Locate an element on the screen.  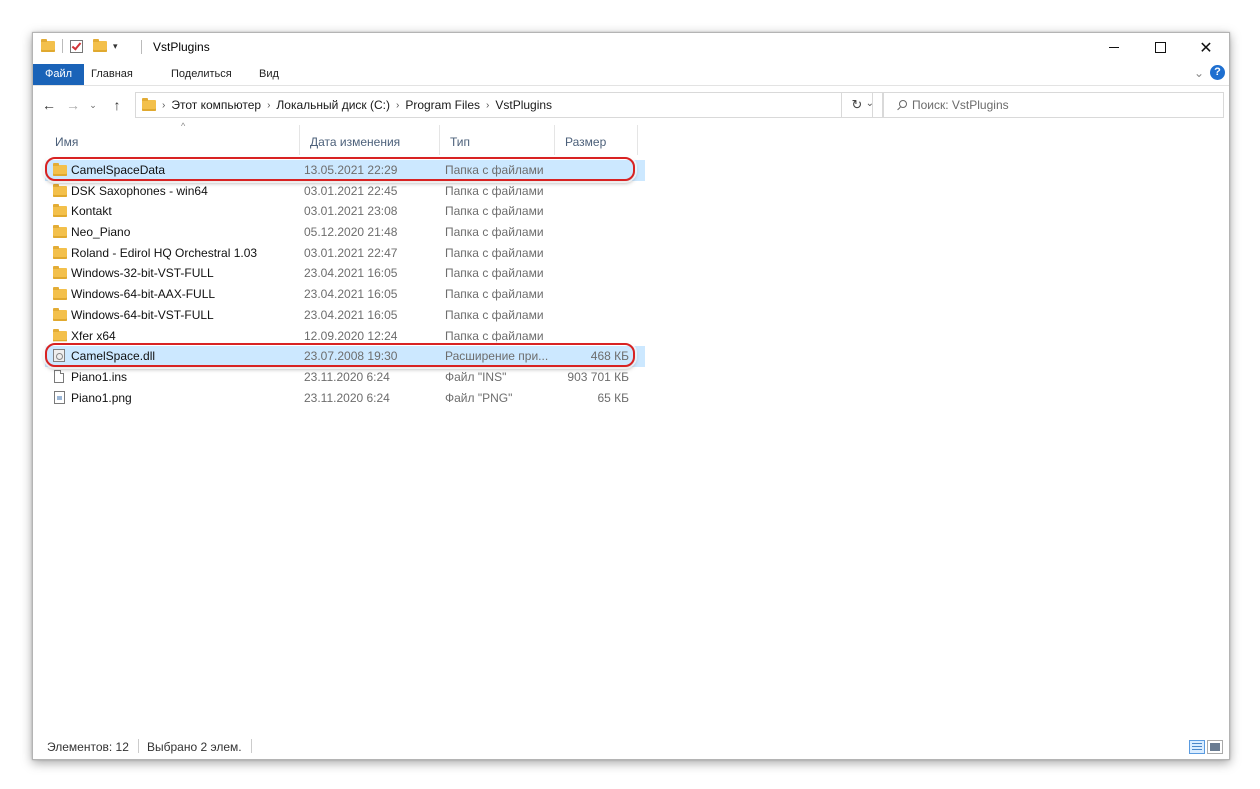
properties-check-icon is located at coordinates (76, 46).